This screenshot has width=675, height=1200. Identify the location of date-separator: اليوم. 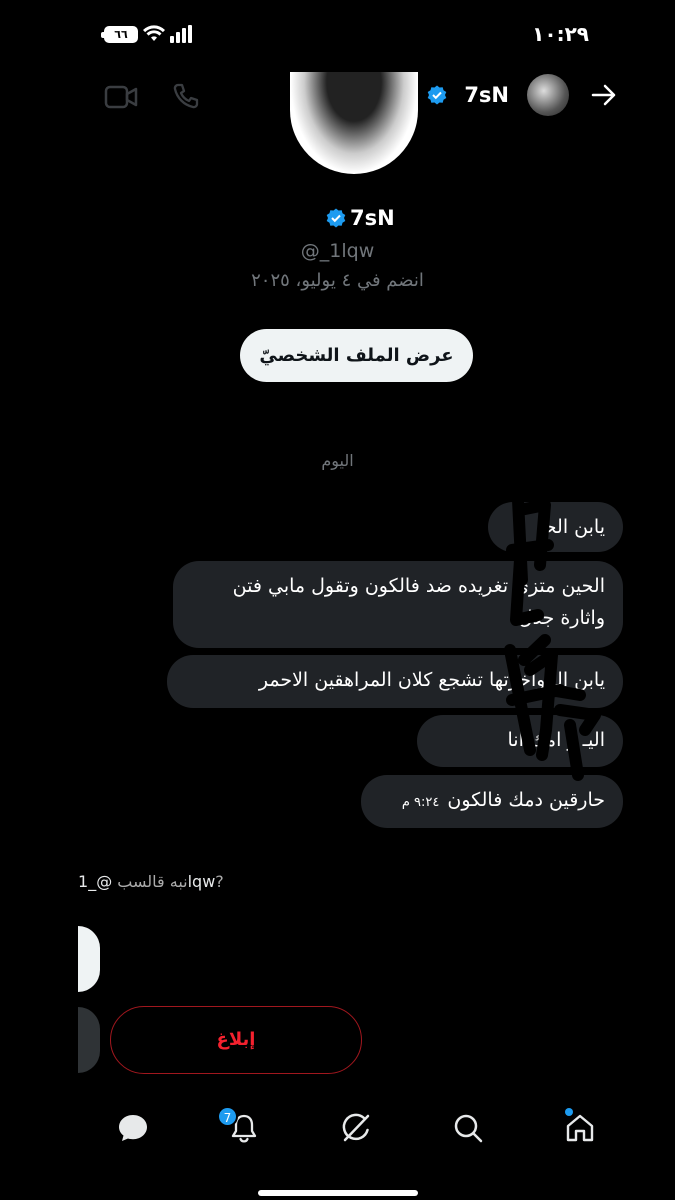
(337, 460).